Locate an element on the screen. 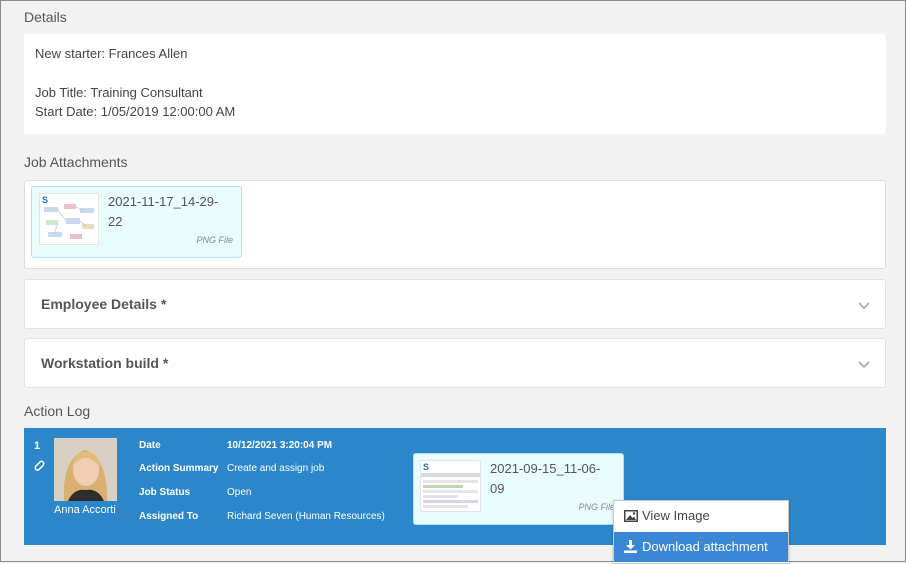 This screenshot has height=564, width=906. field-label-action-summary: Action Summary is located at coordinates (179, 468).